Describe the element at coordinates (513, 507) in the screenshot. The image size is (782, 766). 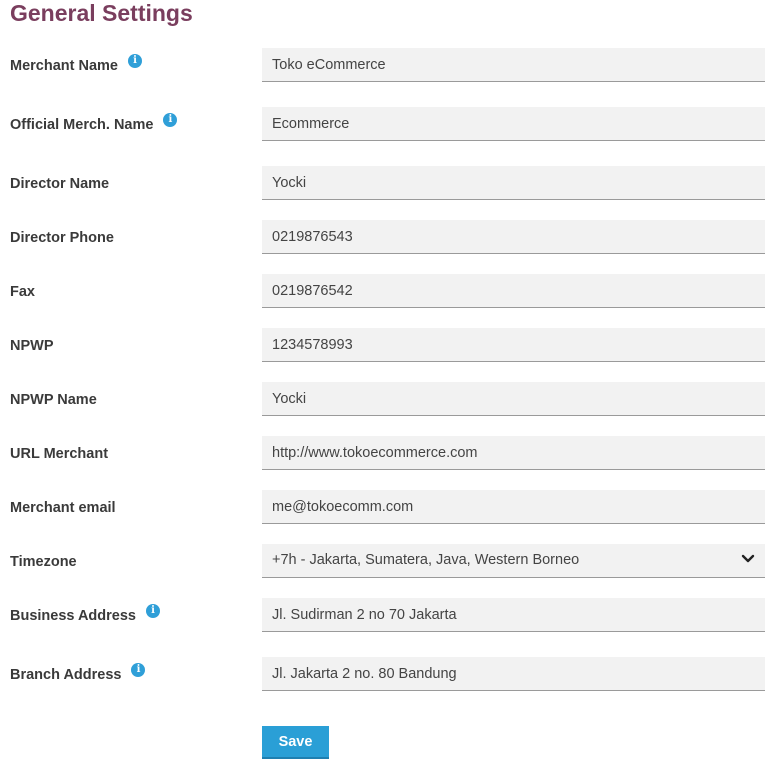
I see `merchant-email-input` at that location.